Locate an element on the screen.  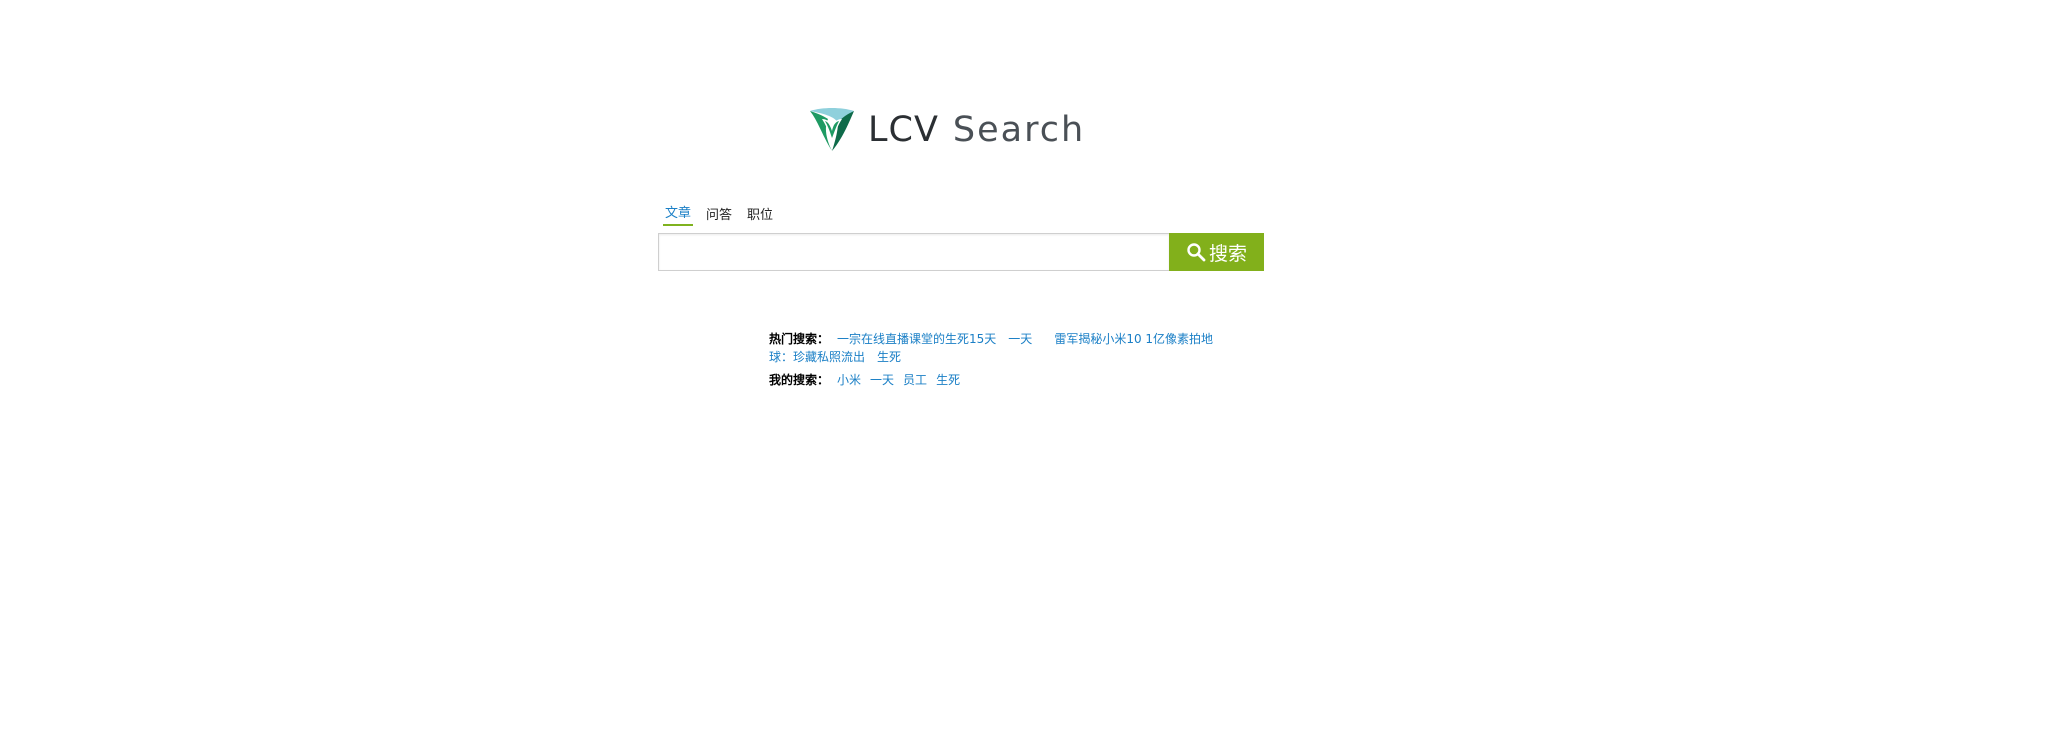
logo-wordmark: LCV Search is located at coordinates (977, 129).